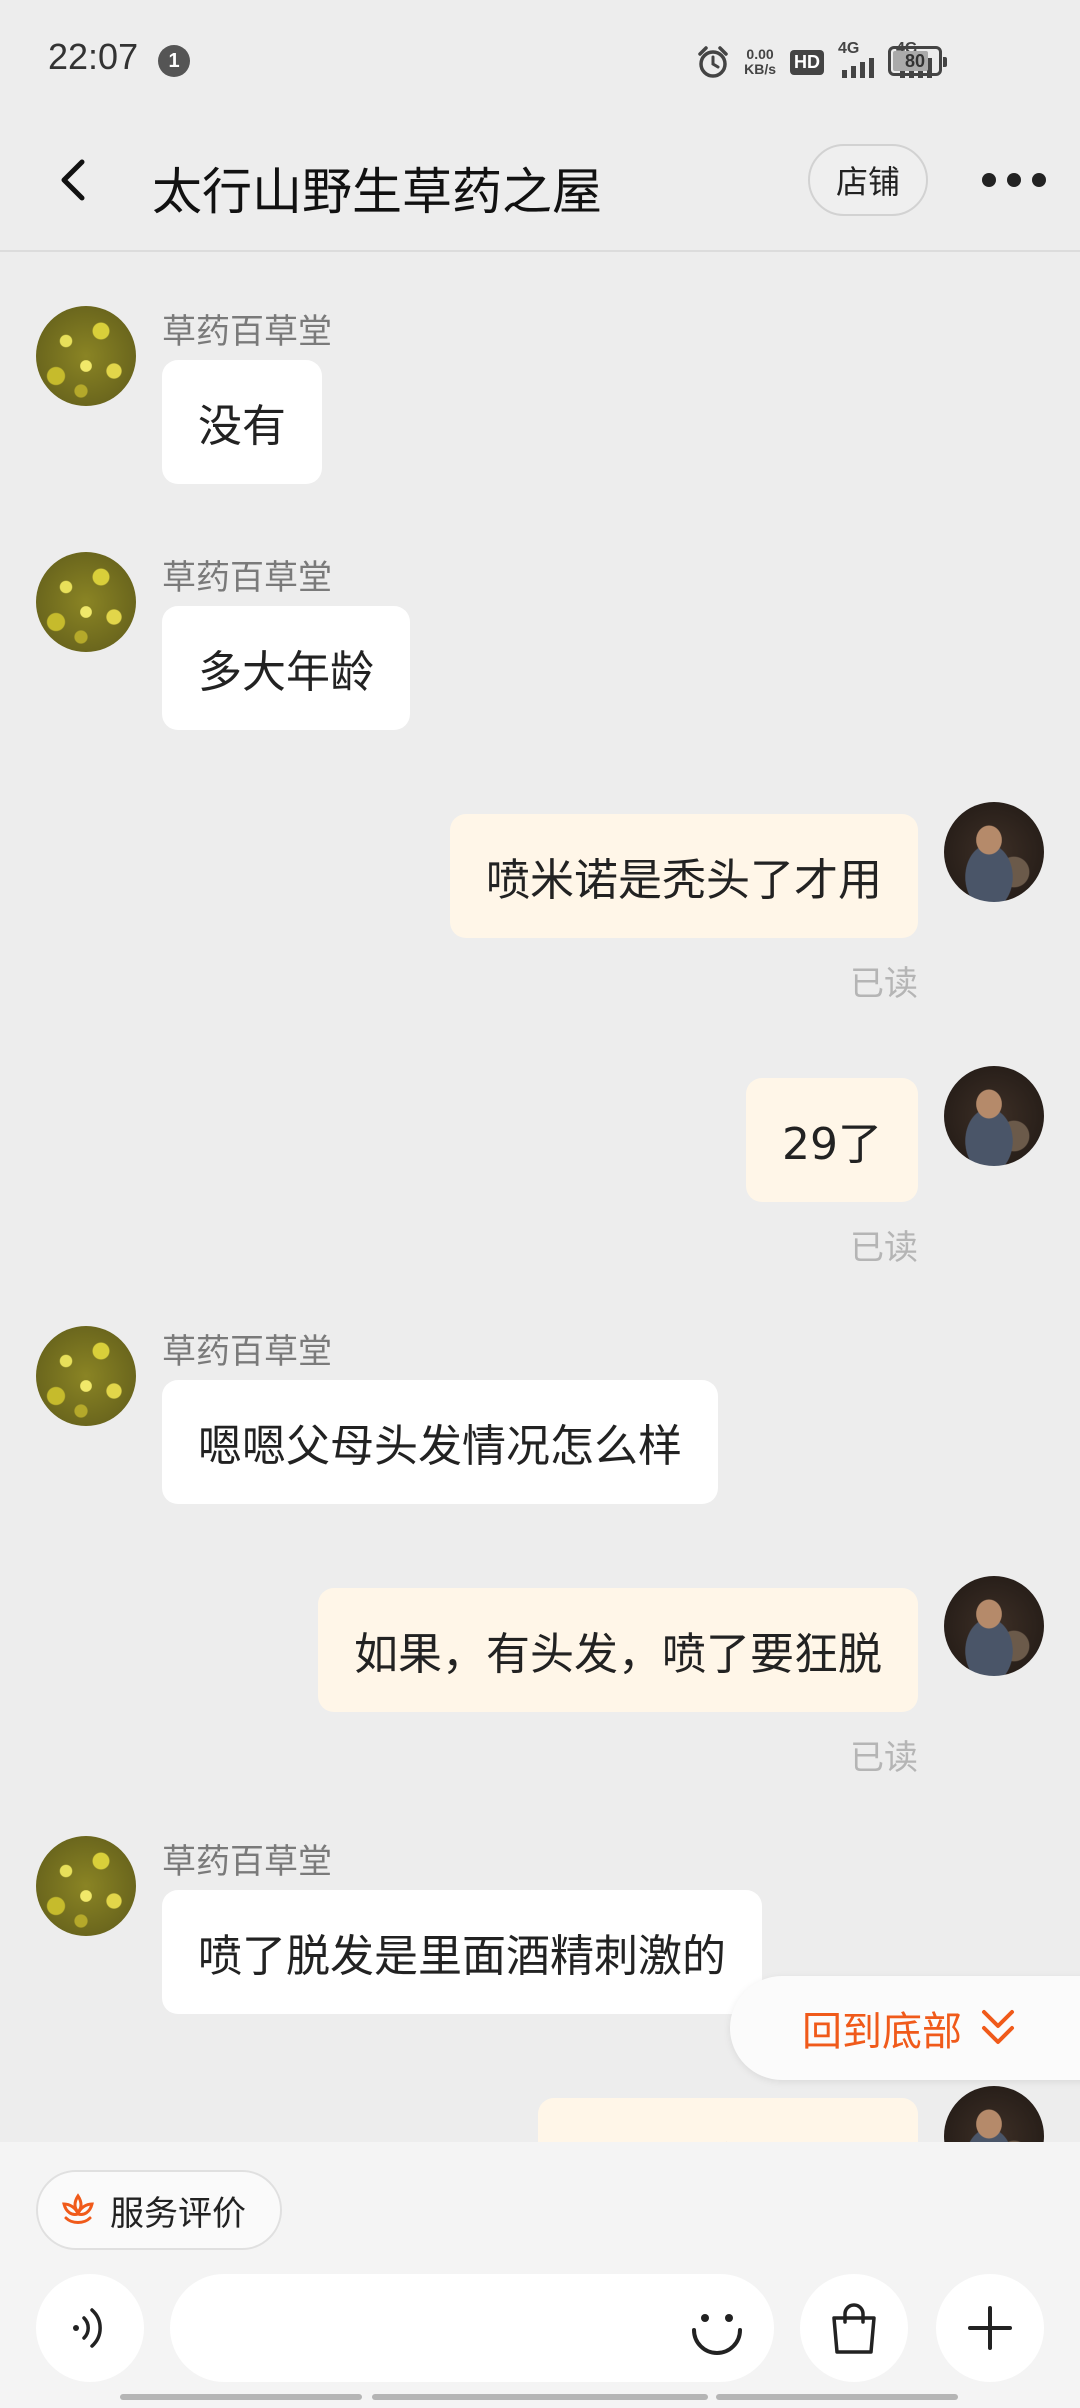  I want to click on add-button, so click(990, 2328).